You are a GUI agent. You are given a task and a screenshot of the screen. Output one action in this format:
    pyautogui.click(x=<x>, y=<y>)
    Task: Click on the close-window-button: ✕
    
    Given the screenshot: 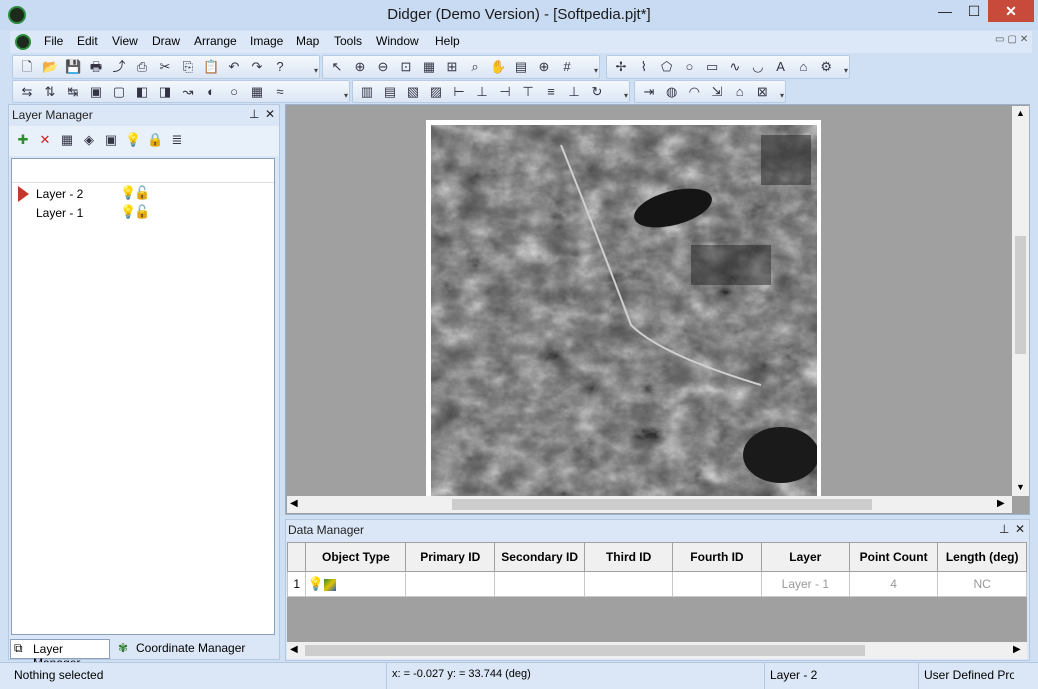 What is the action you would take?
    pyautogui.click(x=1011, y=11)
    